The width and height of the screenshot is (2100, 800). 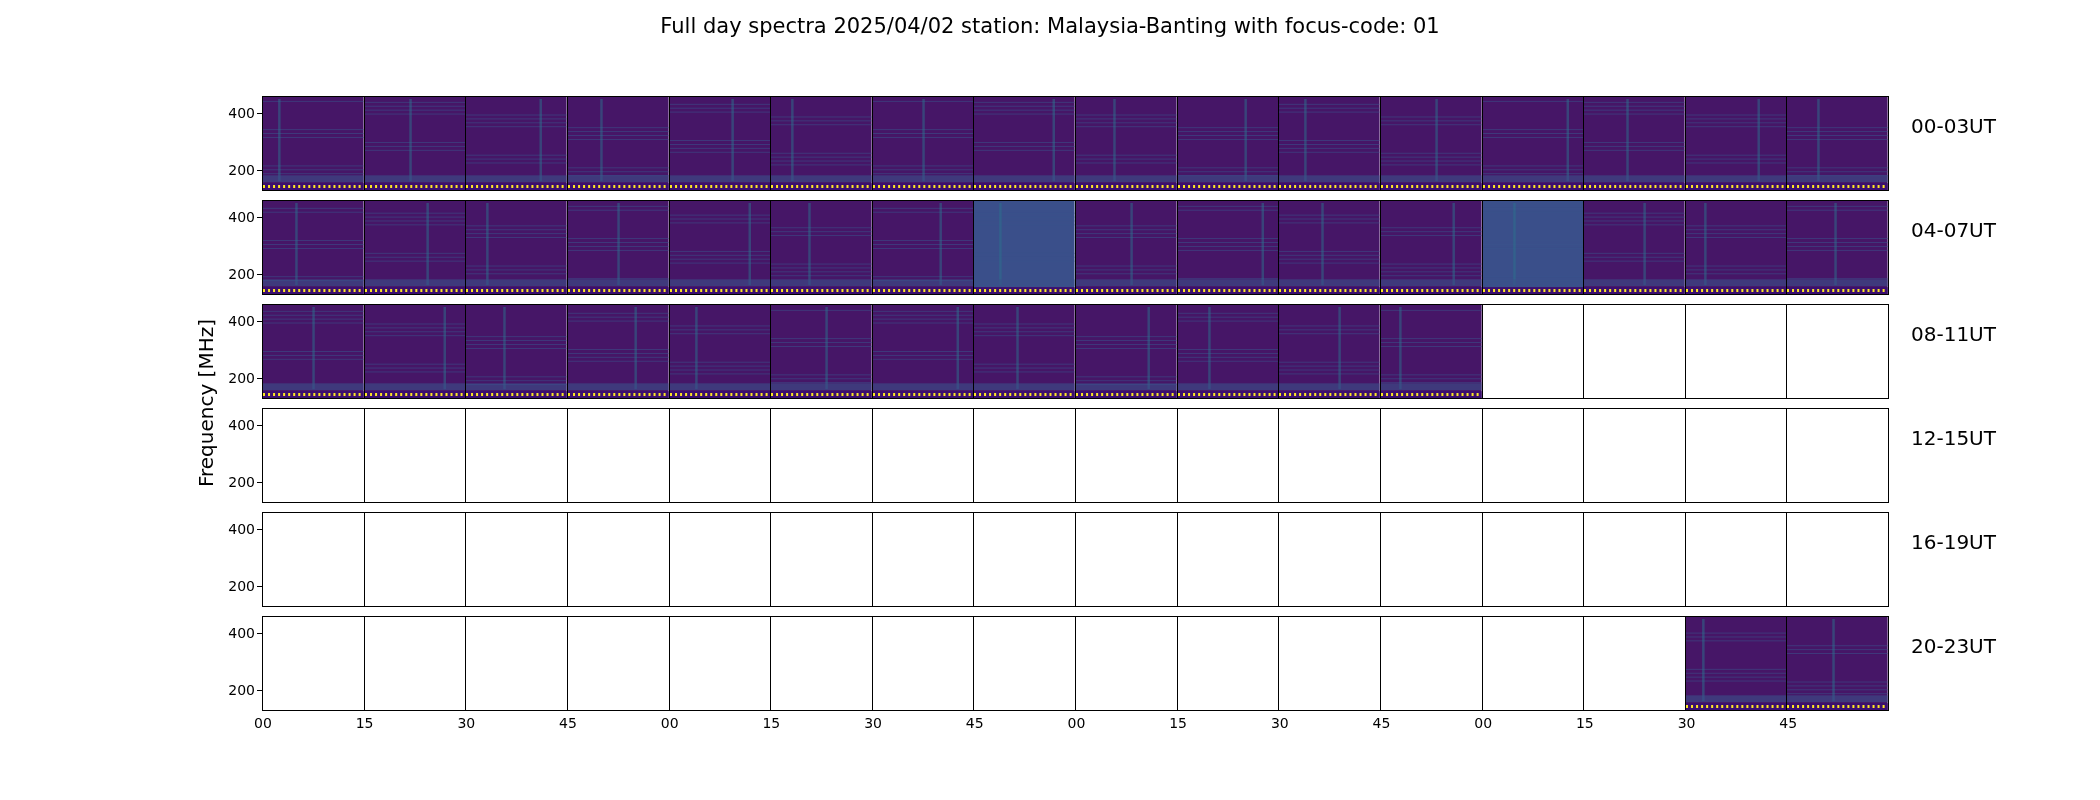 I want to click on time-range-label: 08-11UT, so click(x=1953, y=334).